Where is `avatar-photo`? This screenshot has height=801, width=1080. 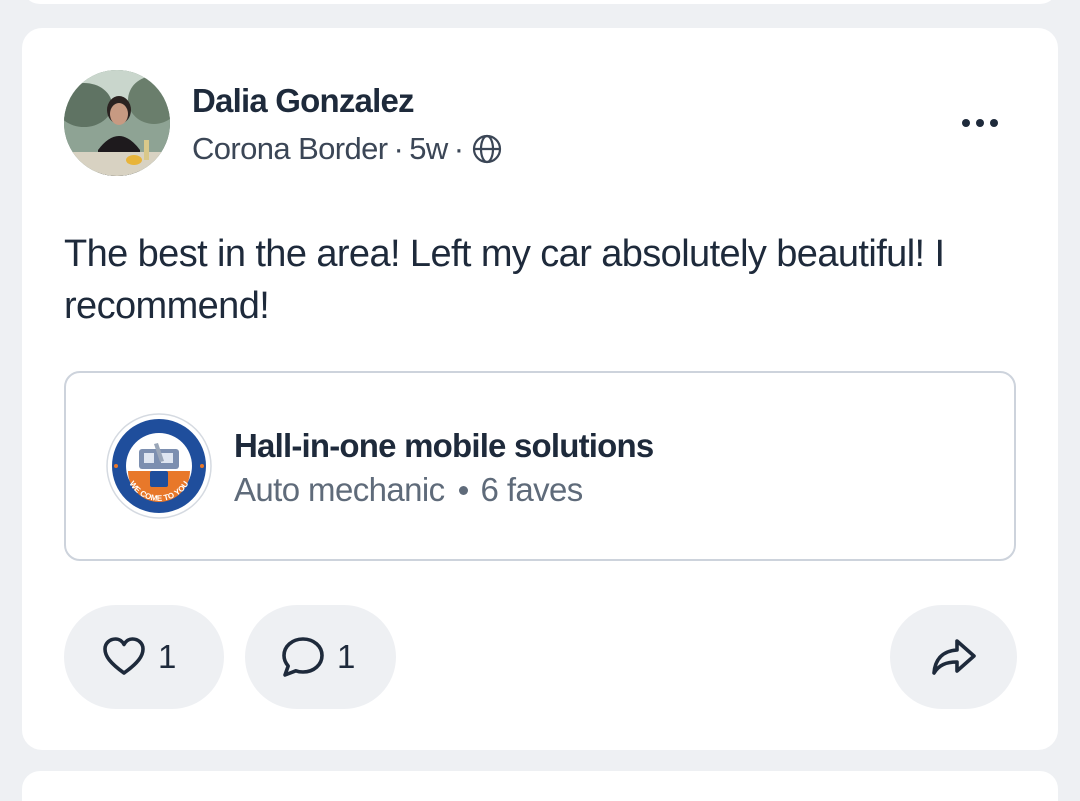
avatar-photo is located at coordinates (117, 123).